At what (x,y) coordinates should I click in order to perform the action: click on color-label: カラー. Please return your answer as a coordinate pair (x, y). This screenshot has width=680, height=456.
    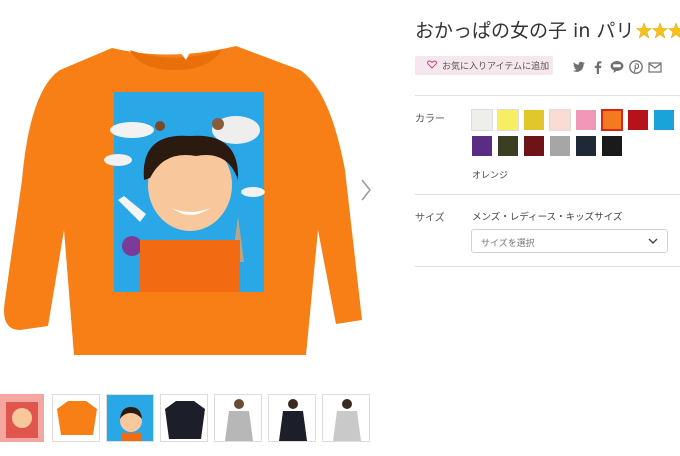
    Looking at the image, I should click on (430, 119).